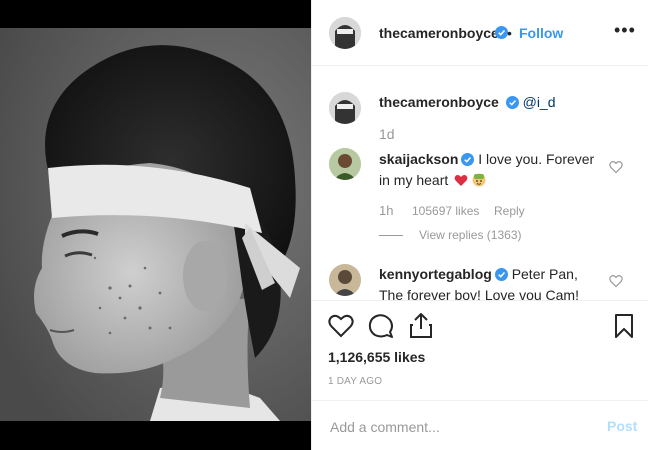 This screenshot has width=648, height=450. I want to click on save-bookmark-icon, so click(624, 326).